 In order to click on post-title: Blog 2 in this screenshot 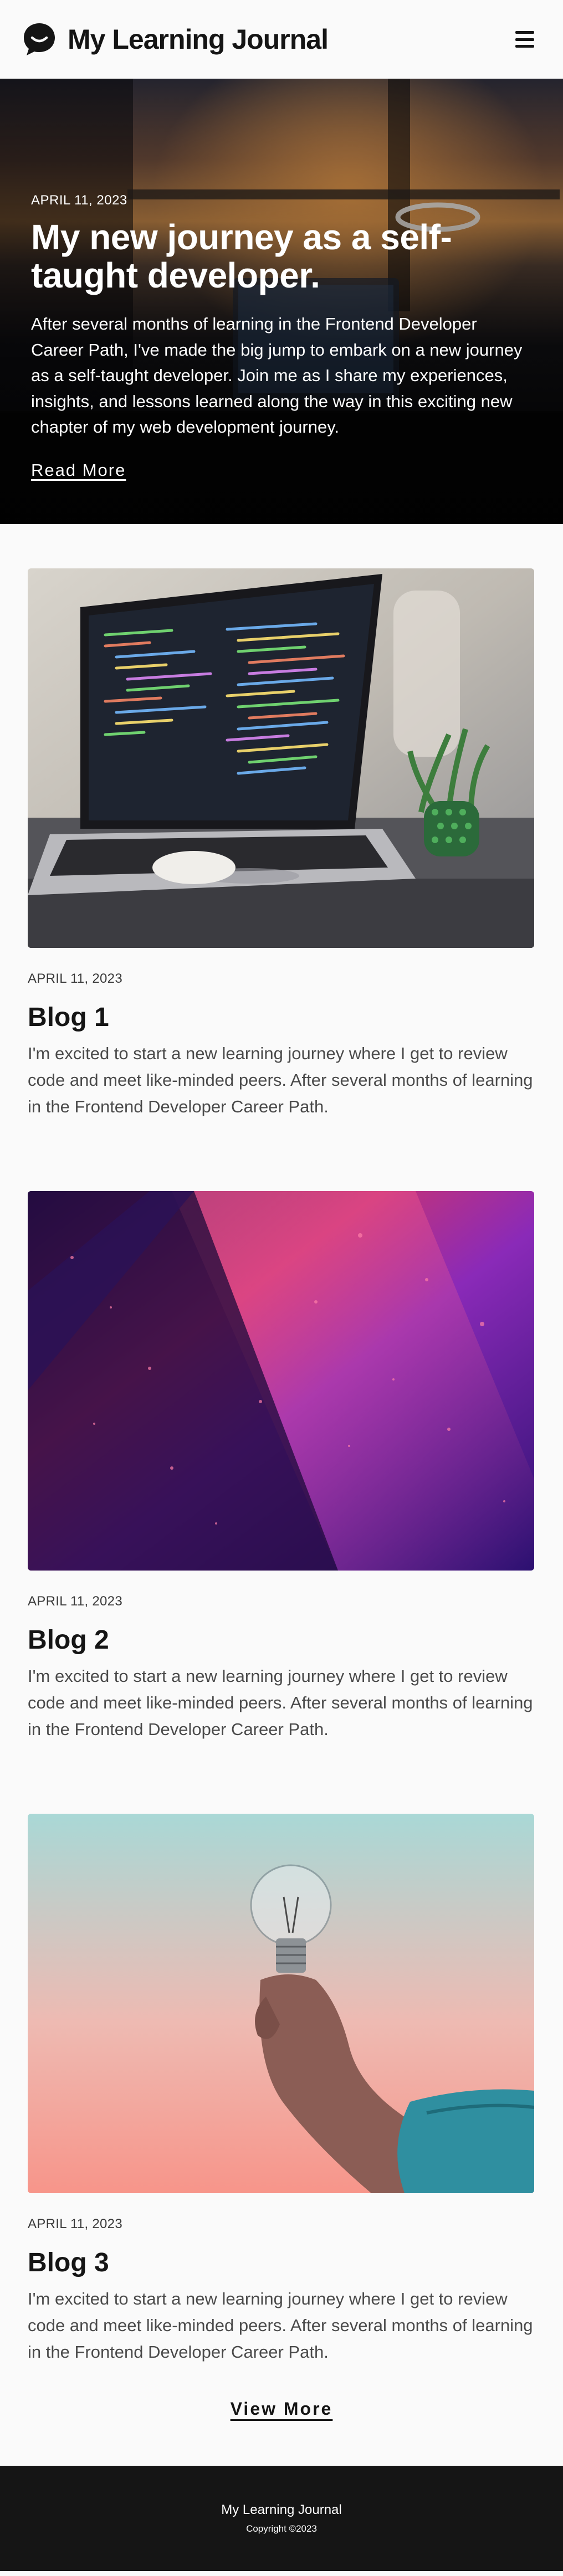, I will do `click(281, 1640)`.